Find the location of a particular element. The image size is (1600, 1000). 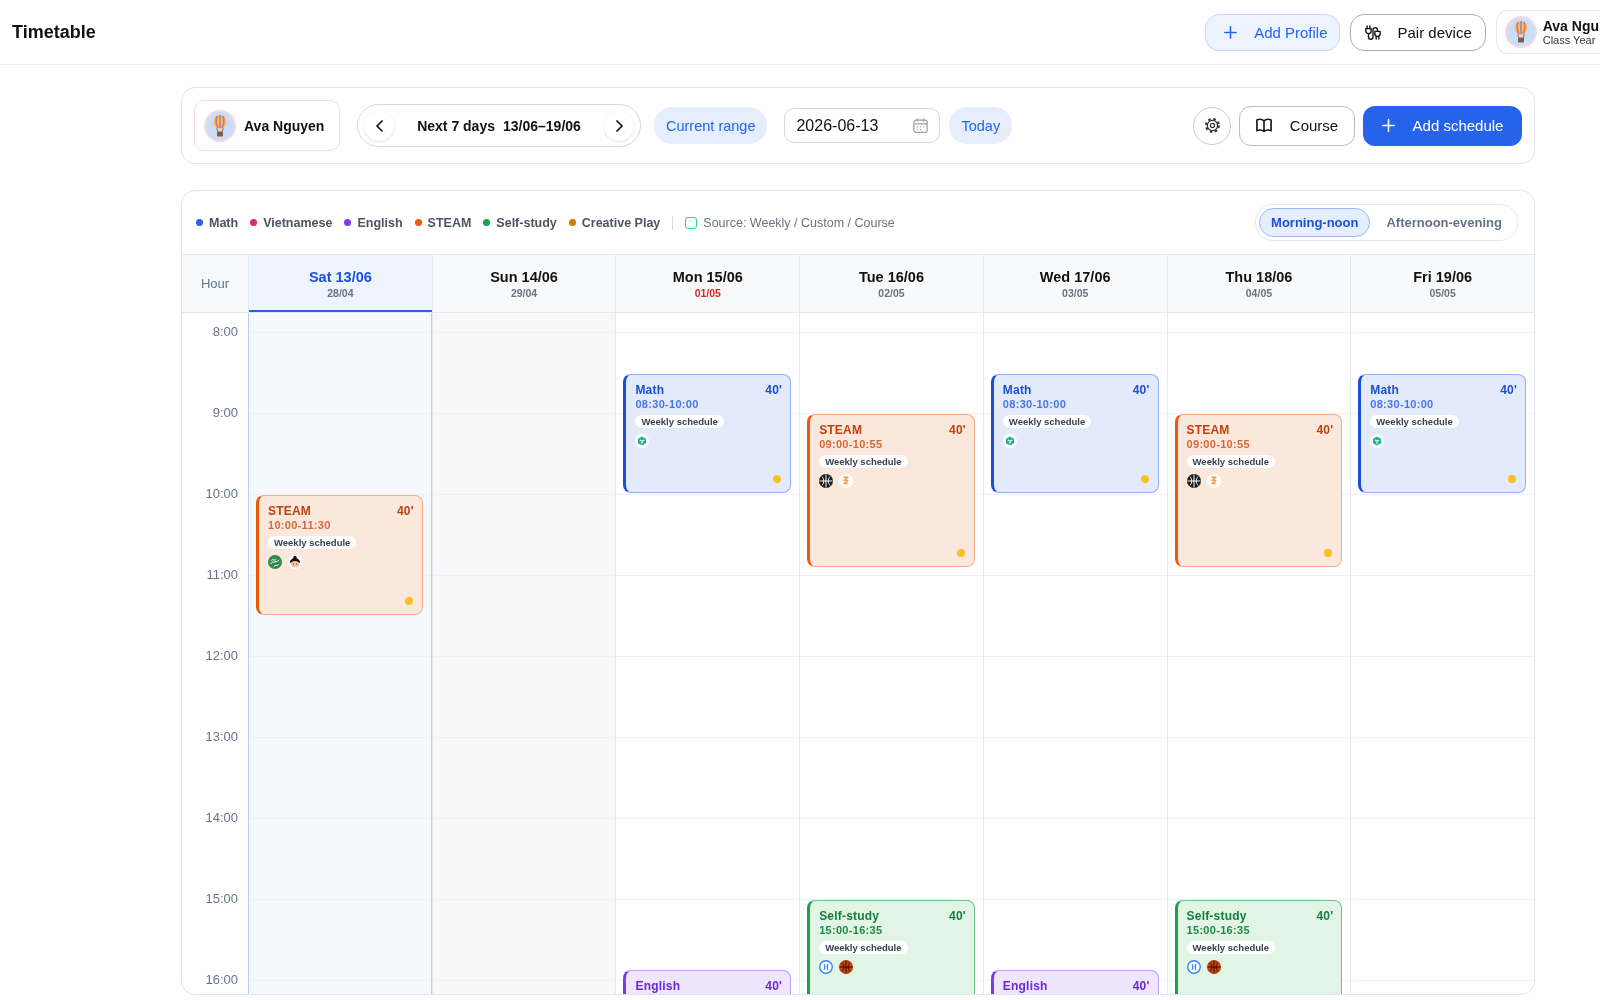

lunar-date: 03/05 is located at coordinates (1075, 292).